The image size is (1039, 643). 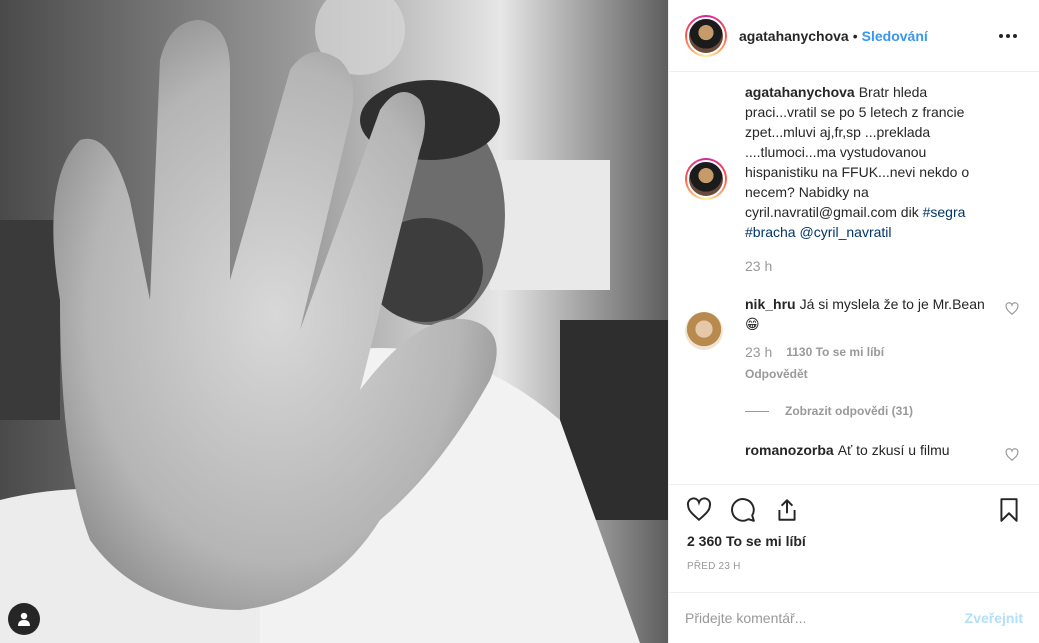 What do you see at coordinates (770, 232) in the screenshot?
I see `hashtag-bracha: #bracha` at bounding box center [770, 232].